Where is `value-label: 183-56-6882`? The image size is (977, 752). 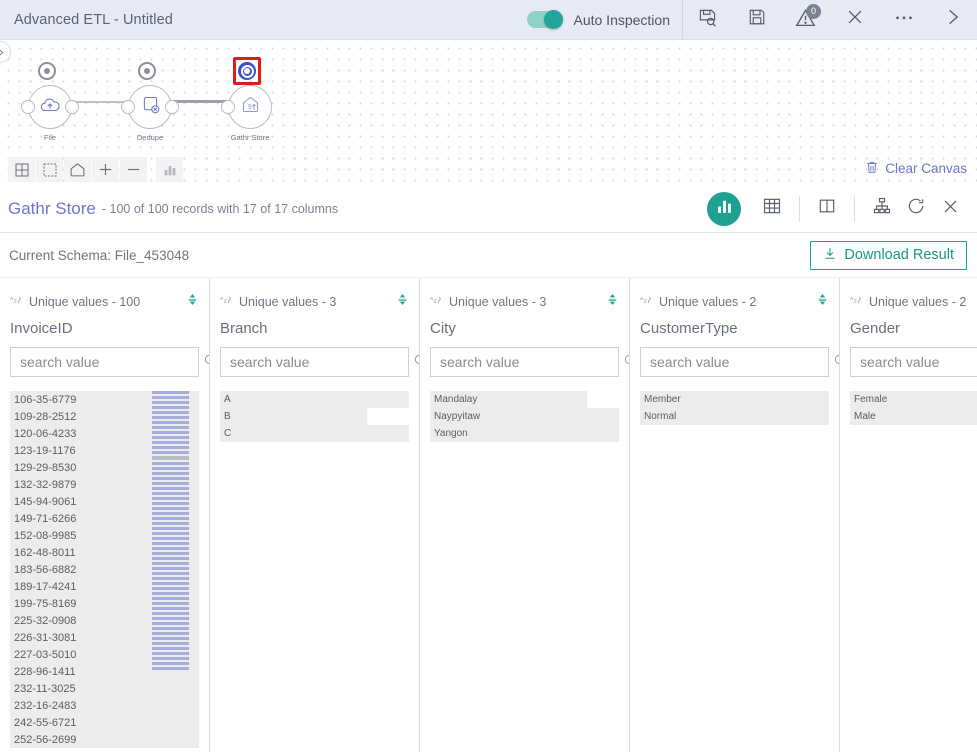 value-label: 183-56-6882 is located at coordinates (45, 569).